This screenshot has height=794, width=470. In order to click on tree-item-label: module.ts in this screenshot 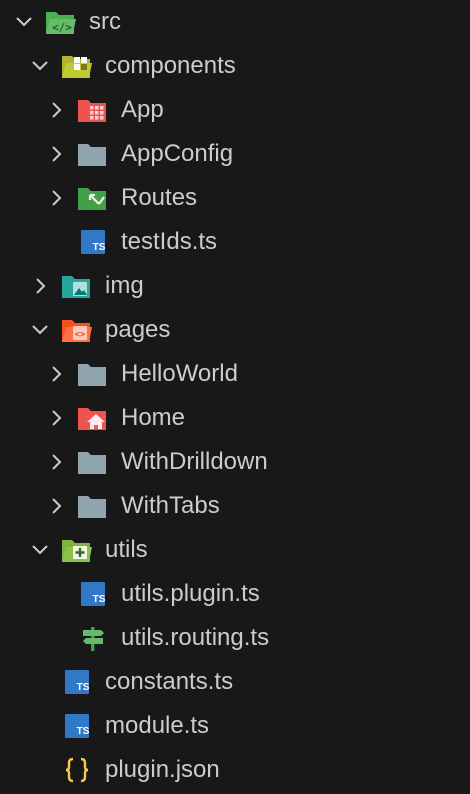, I will do `click(157, 725)`.